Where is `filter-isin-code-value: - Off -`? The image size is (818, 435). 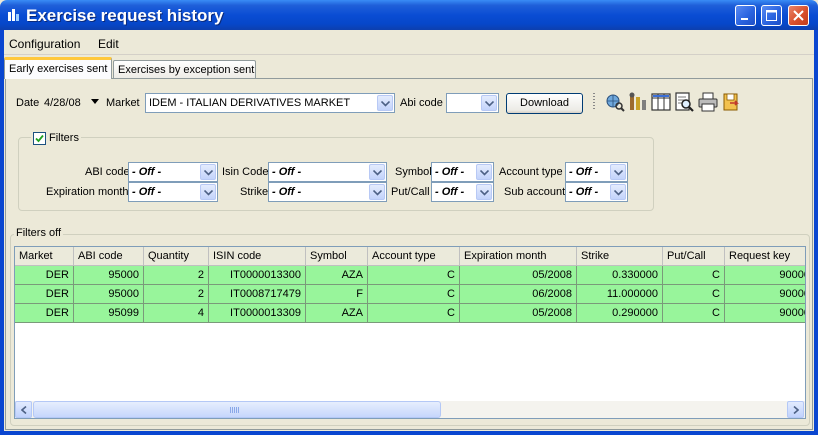 filter-isin-code-value: - Off - is located at coordinates (287, 172).